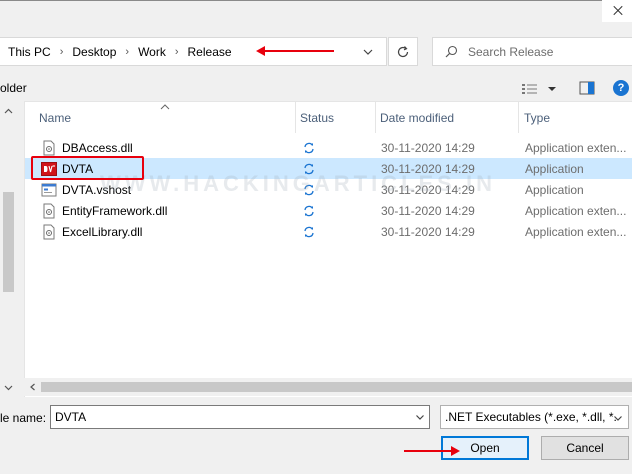 This screenshot has width=632, height=474. Describe the element at coordinates (316, 0) in the screenshot. I see `window-top-border` at that location.